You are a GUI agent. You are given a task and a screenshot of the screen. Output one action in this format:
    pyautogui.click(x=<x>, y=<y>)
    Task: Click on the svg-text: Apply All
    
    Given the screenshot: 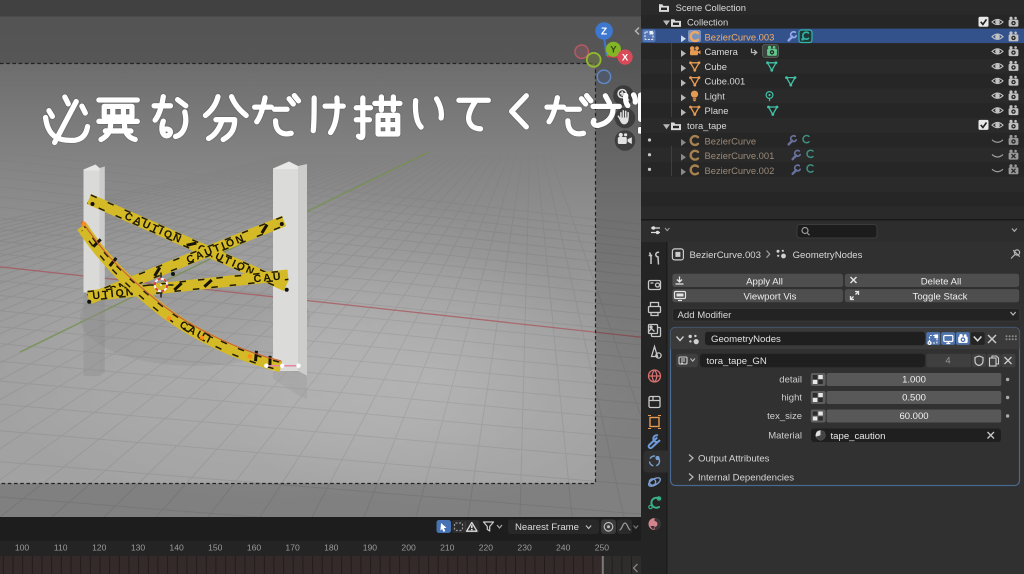 What is the action you would take?
    pyautogui.click(x=764, y=281)
    